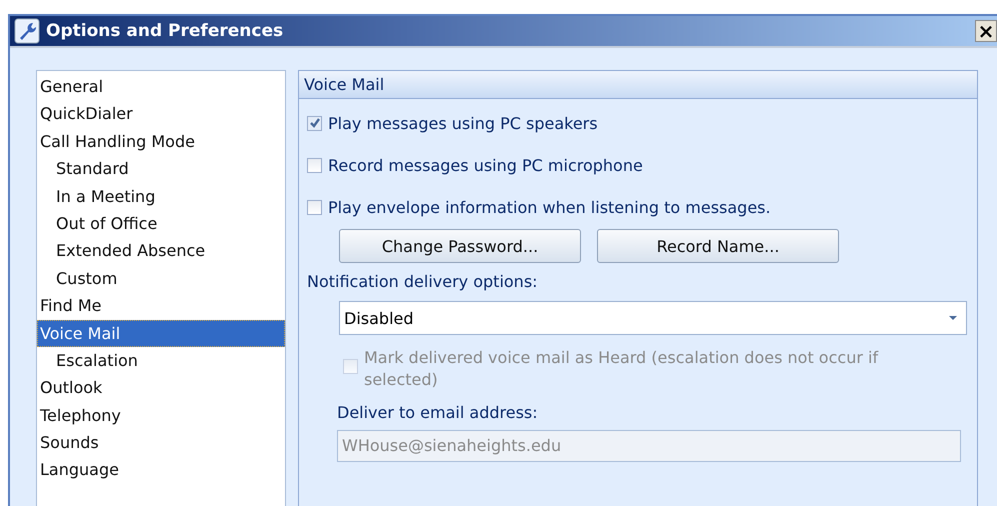  I want to click on wrench-icon, so click(27, 31).